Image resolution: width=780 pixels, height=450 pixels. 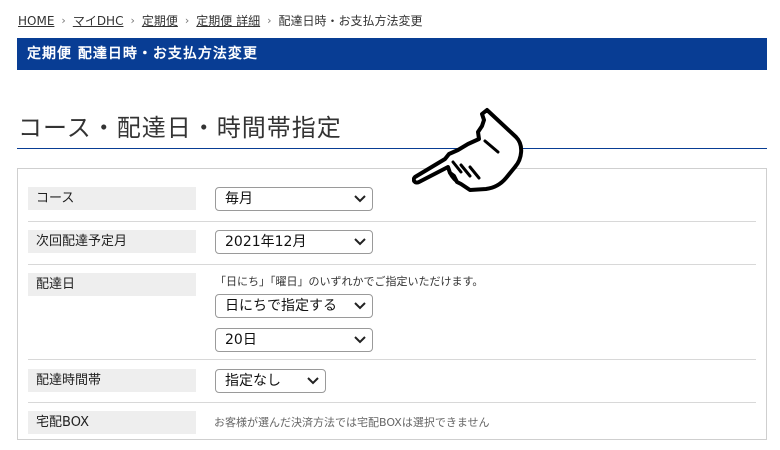 I want to click on delivery-box-label: 宅配BOX, so click(x=112, y=422).